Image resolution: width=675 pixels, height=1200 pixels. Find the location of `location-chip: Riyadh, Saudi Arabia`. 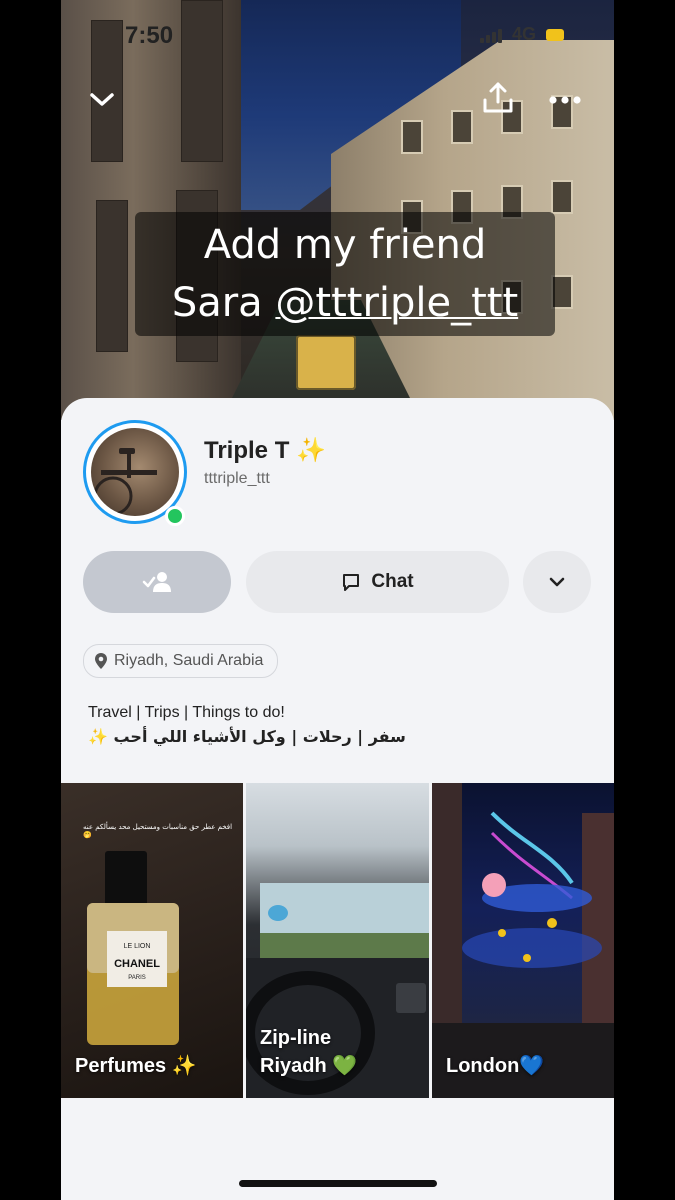

location-chip: Riyadh, Saudi Arabia is located at coordinates (181, 661).